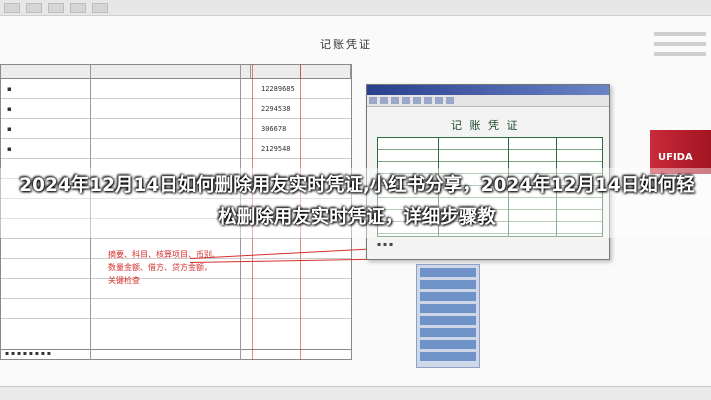 The width and height of the screenshot is (711, 400). I want to click on voucher-window-title: 记 账 凭 证, so click(485, 125).